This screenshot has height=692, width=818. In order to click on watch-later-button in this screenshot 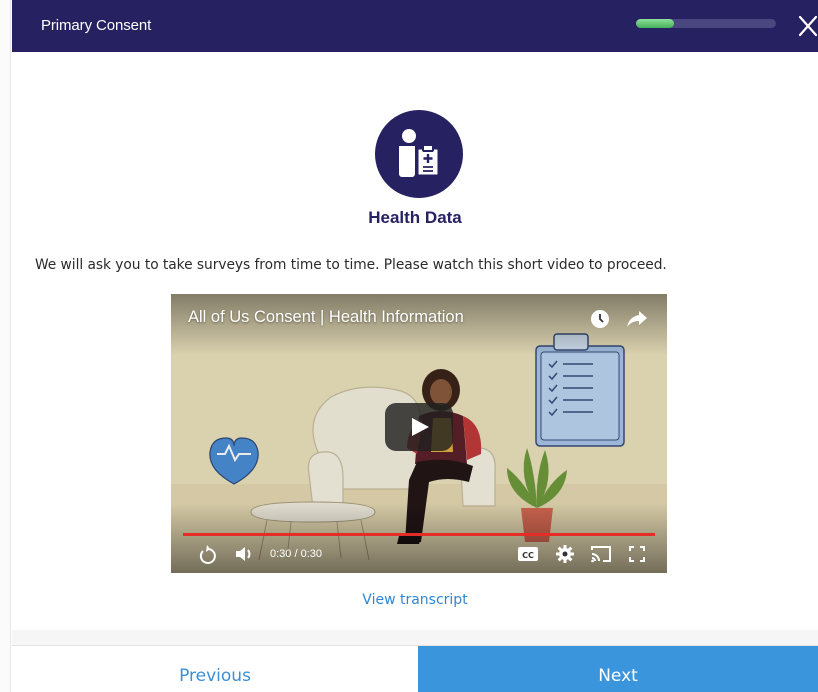, I will do `click(600, 319)`.